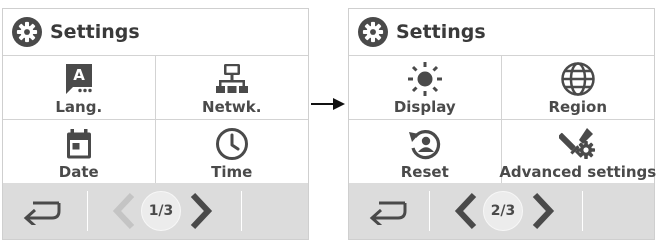 Image resolution: width=657 pixels, height=242 pixels. What do you see at coordinates (577, 144) in the screenshot?
I see `tools-icon` at bounding box center [577, 144].